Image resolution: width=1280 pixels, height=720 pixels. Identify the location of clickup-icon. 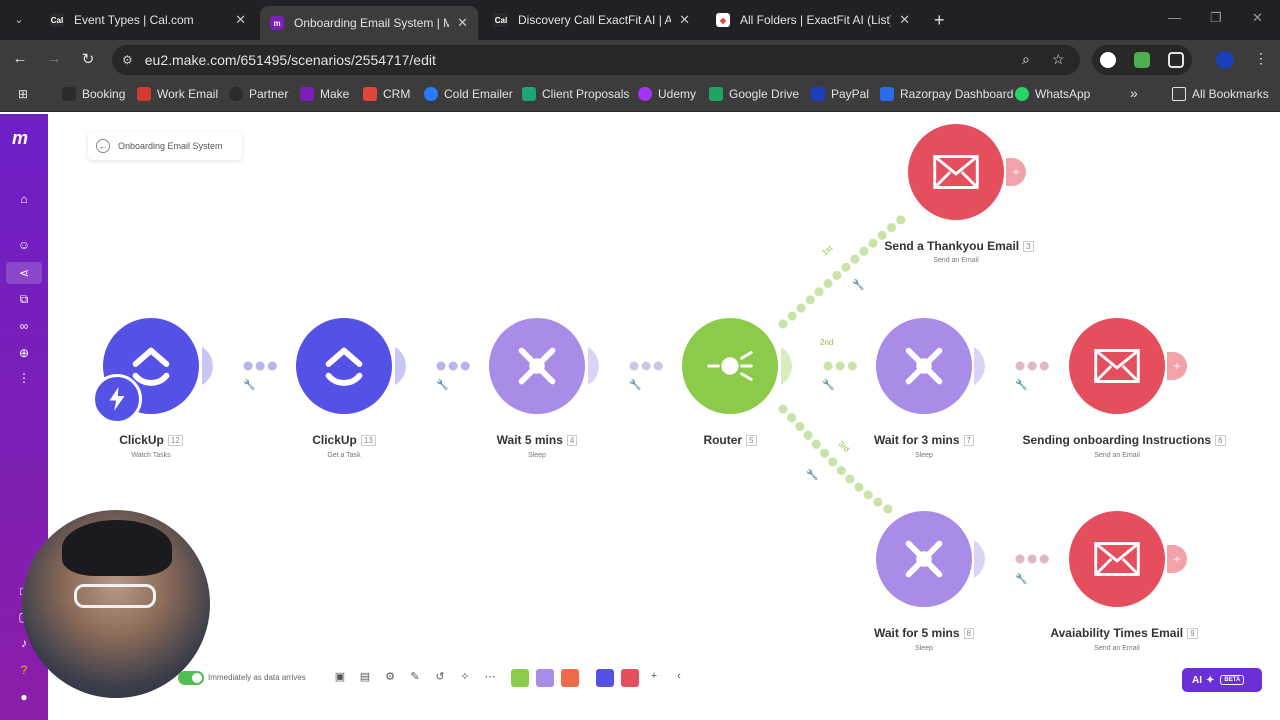
(344, 366).